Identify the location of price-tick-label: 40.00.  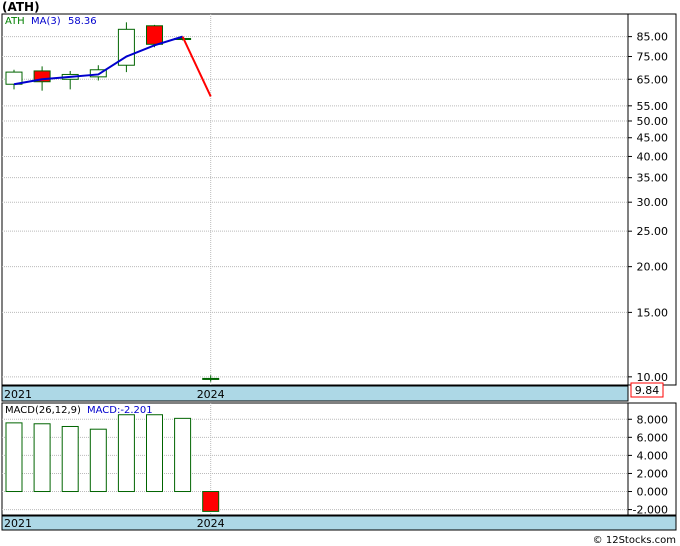
(653, 156).